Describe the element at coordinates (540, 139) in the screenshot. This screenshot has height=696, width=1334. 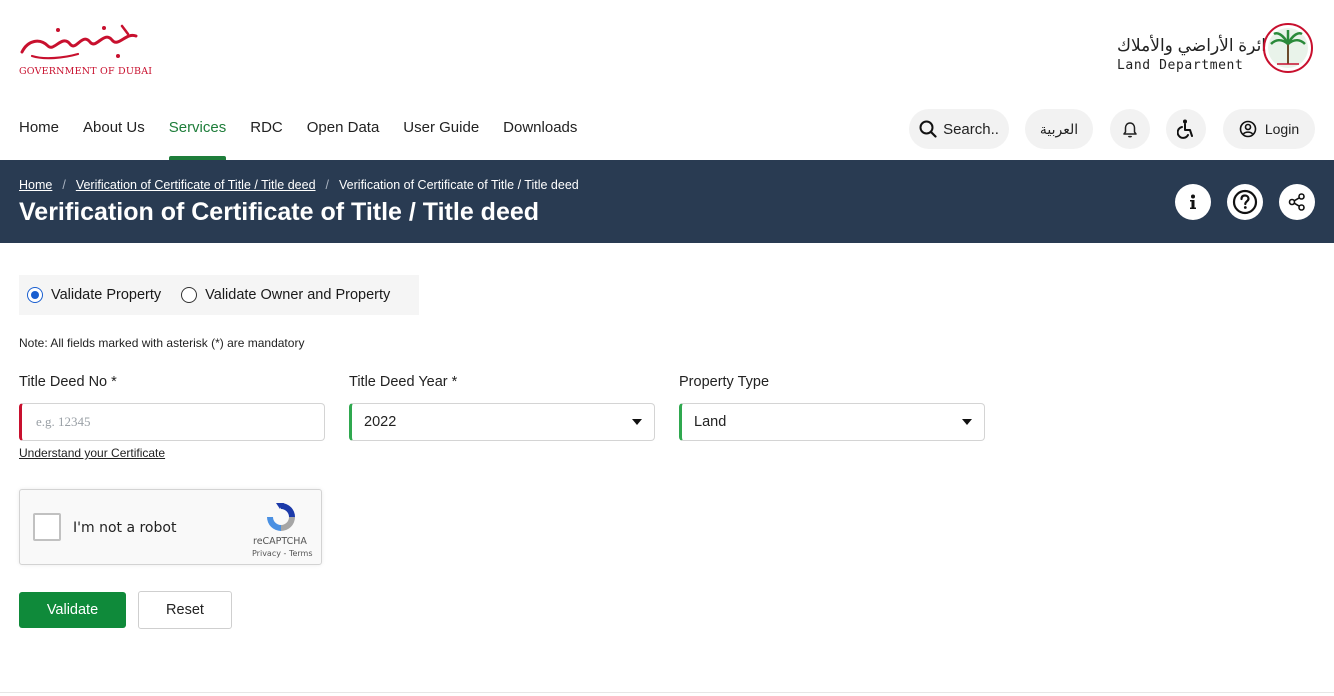
I see `nav-item-downloads: Downloads` at that location.